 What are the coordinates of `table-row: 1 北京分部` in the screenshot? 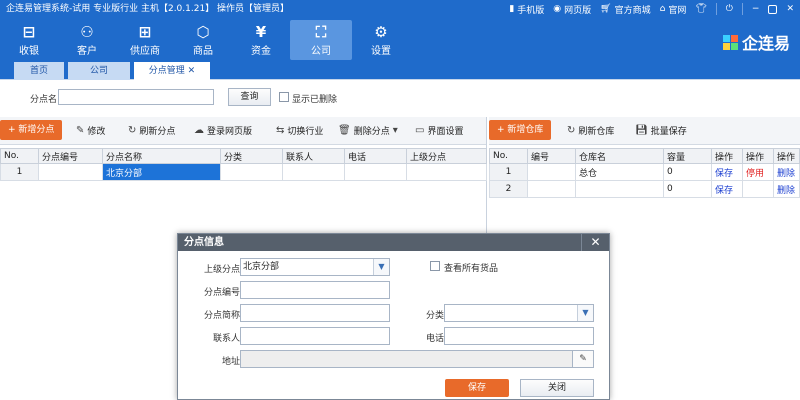 It's located at (243, 172).